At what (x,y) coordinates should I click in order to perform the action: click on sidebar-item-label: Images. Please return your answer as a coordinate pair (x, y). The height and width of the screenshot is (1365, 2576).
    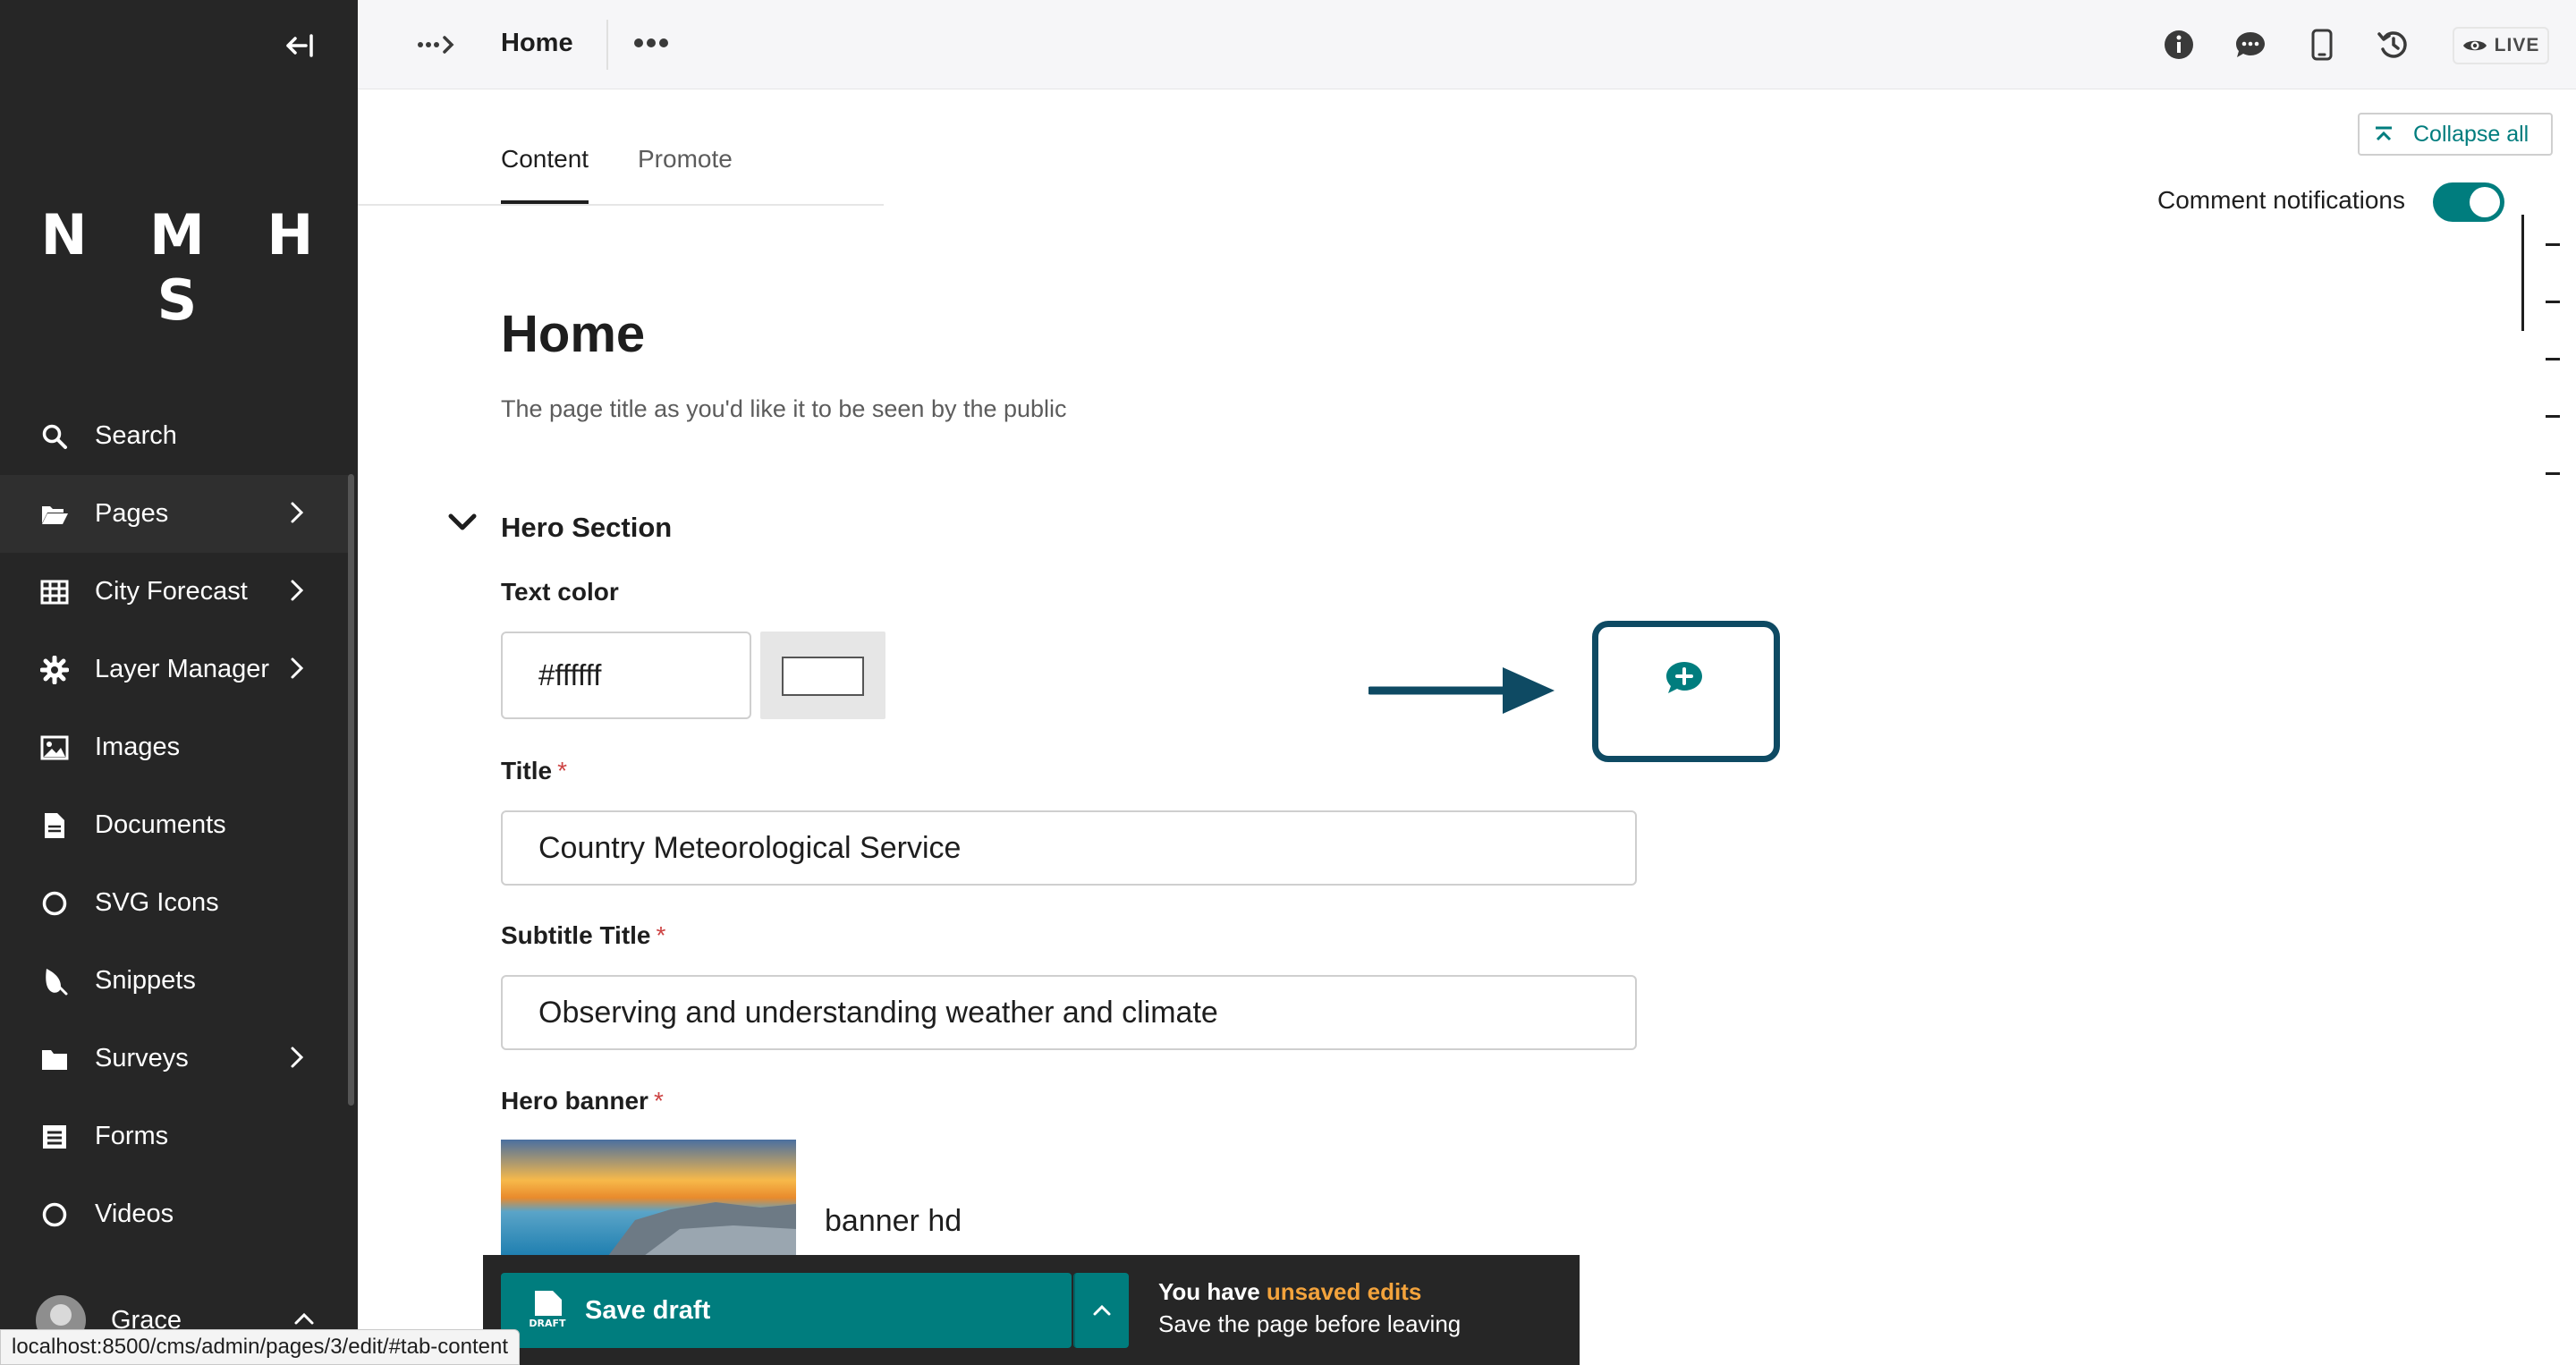
    Looking at the image, I should click on (138, 747).